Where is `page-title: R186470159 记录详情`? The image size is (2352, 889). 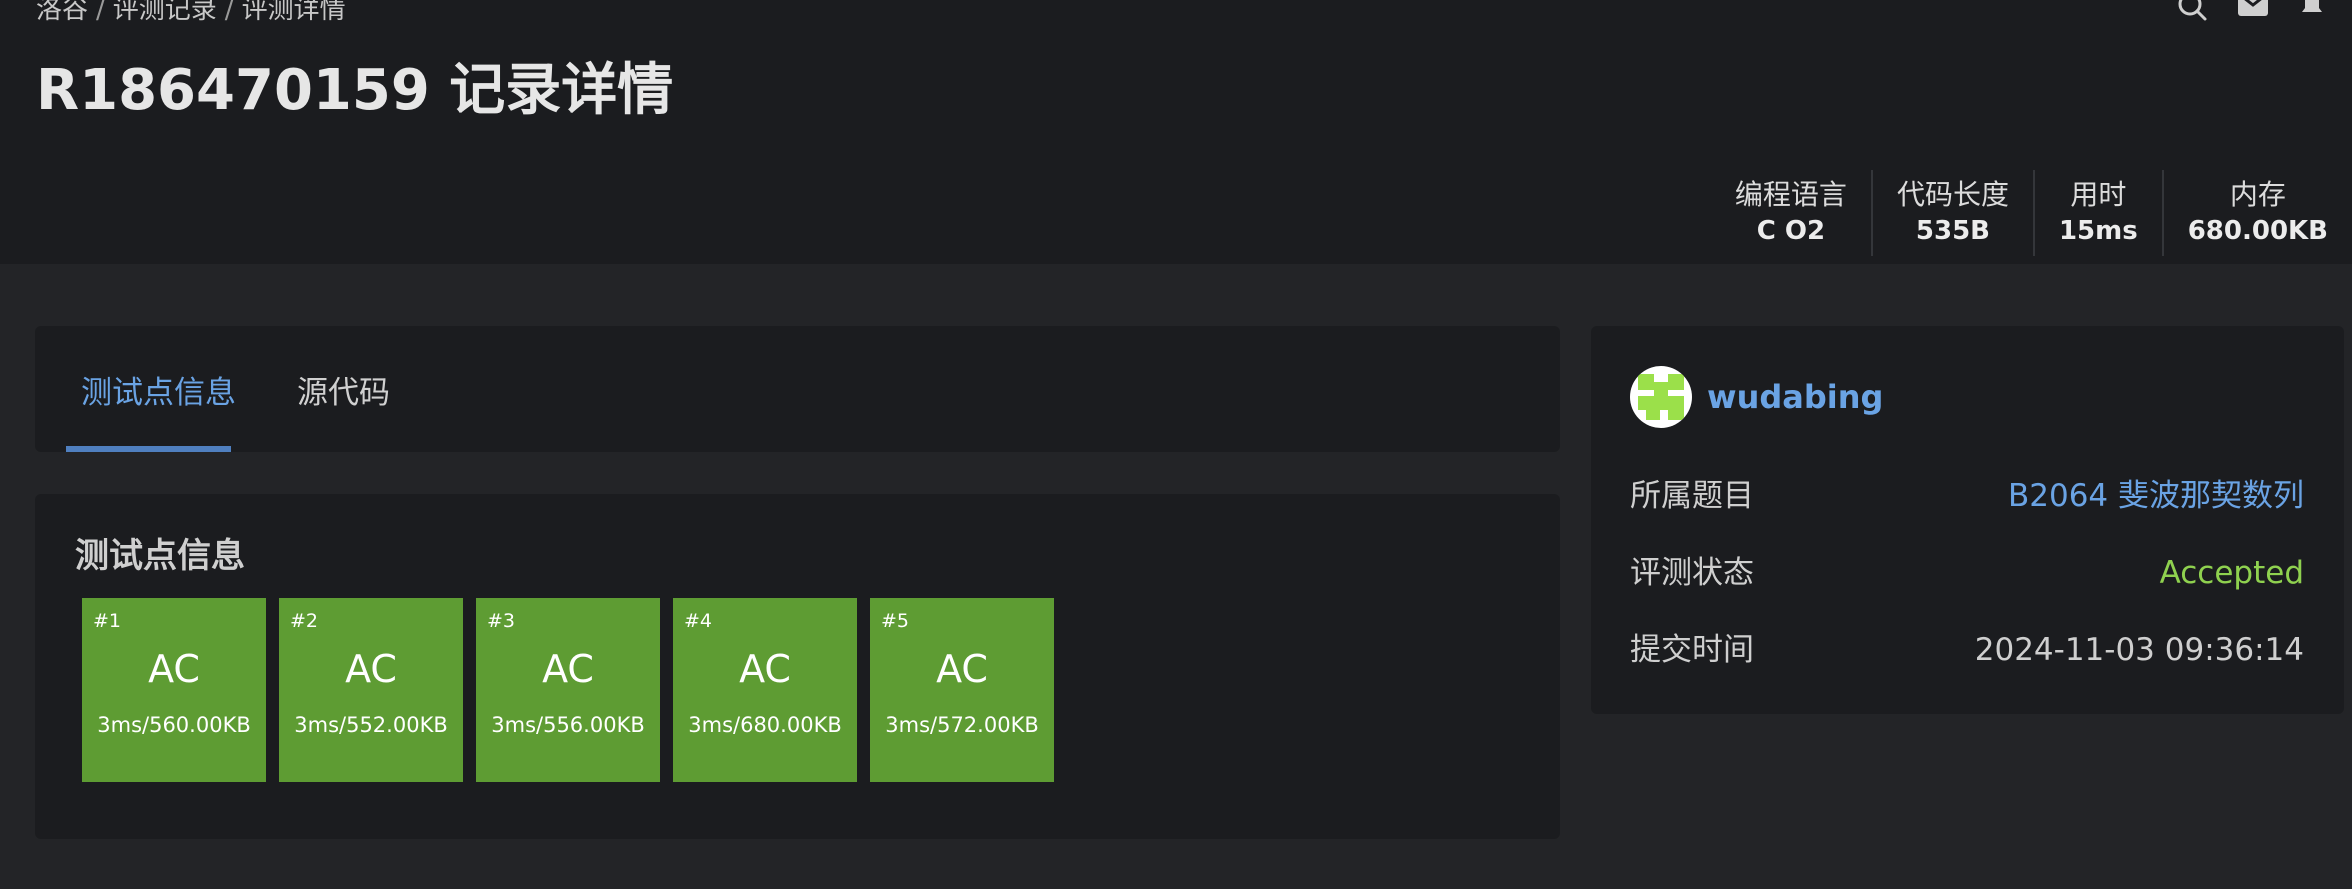
page-title: R186470159 记录详情 is located at coordinates (355, 90).